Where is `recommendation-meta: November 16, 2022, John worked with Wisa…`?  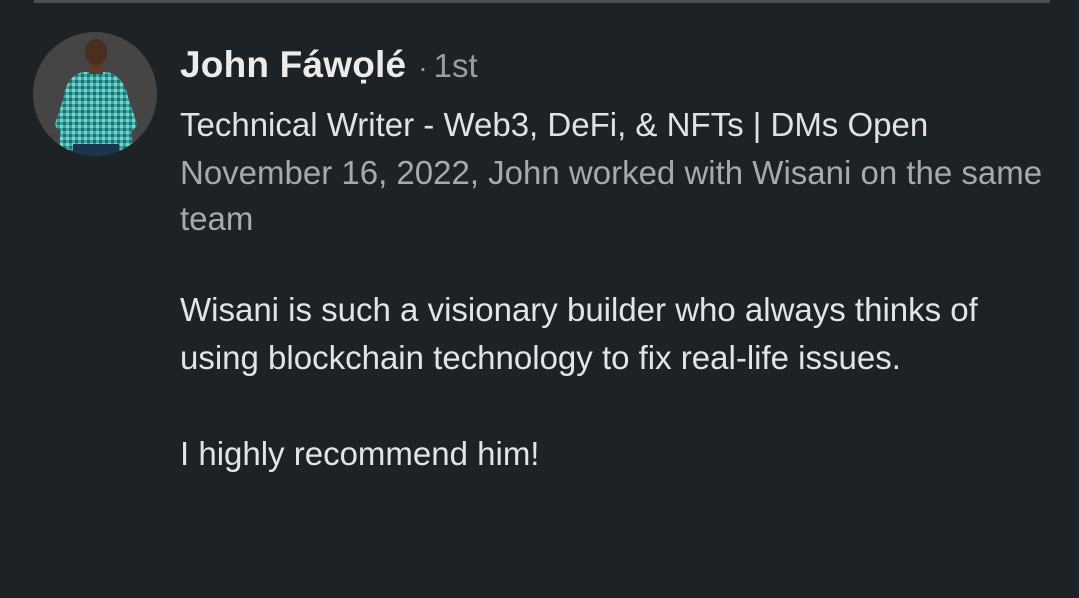 recommendation-meta: November 16, 2022, John worked with Wisa… is located at coordinates (611, 195).